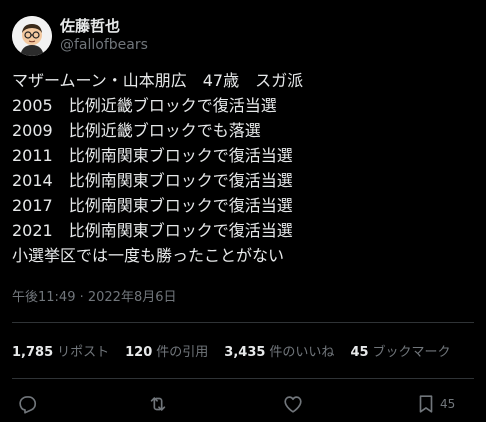  Describe the element at coordinates (243, 404) in the screenshot. I see `action-bar: 45` at that location.